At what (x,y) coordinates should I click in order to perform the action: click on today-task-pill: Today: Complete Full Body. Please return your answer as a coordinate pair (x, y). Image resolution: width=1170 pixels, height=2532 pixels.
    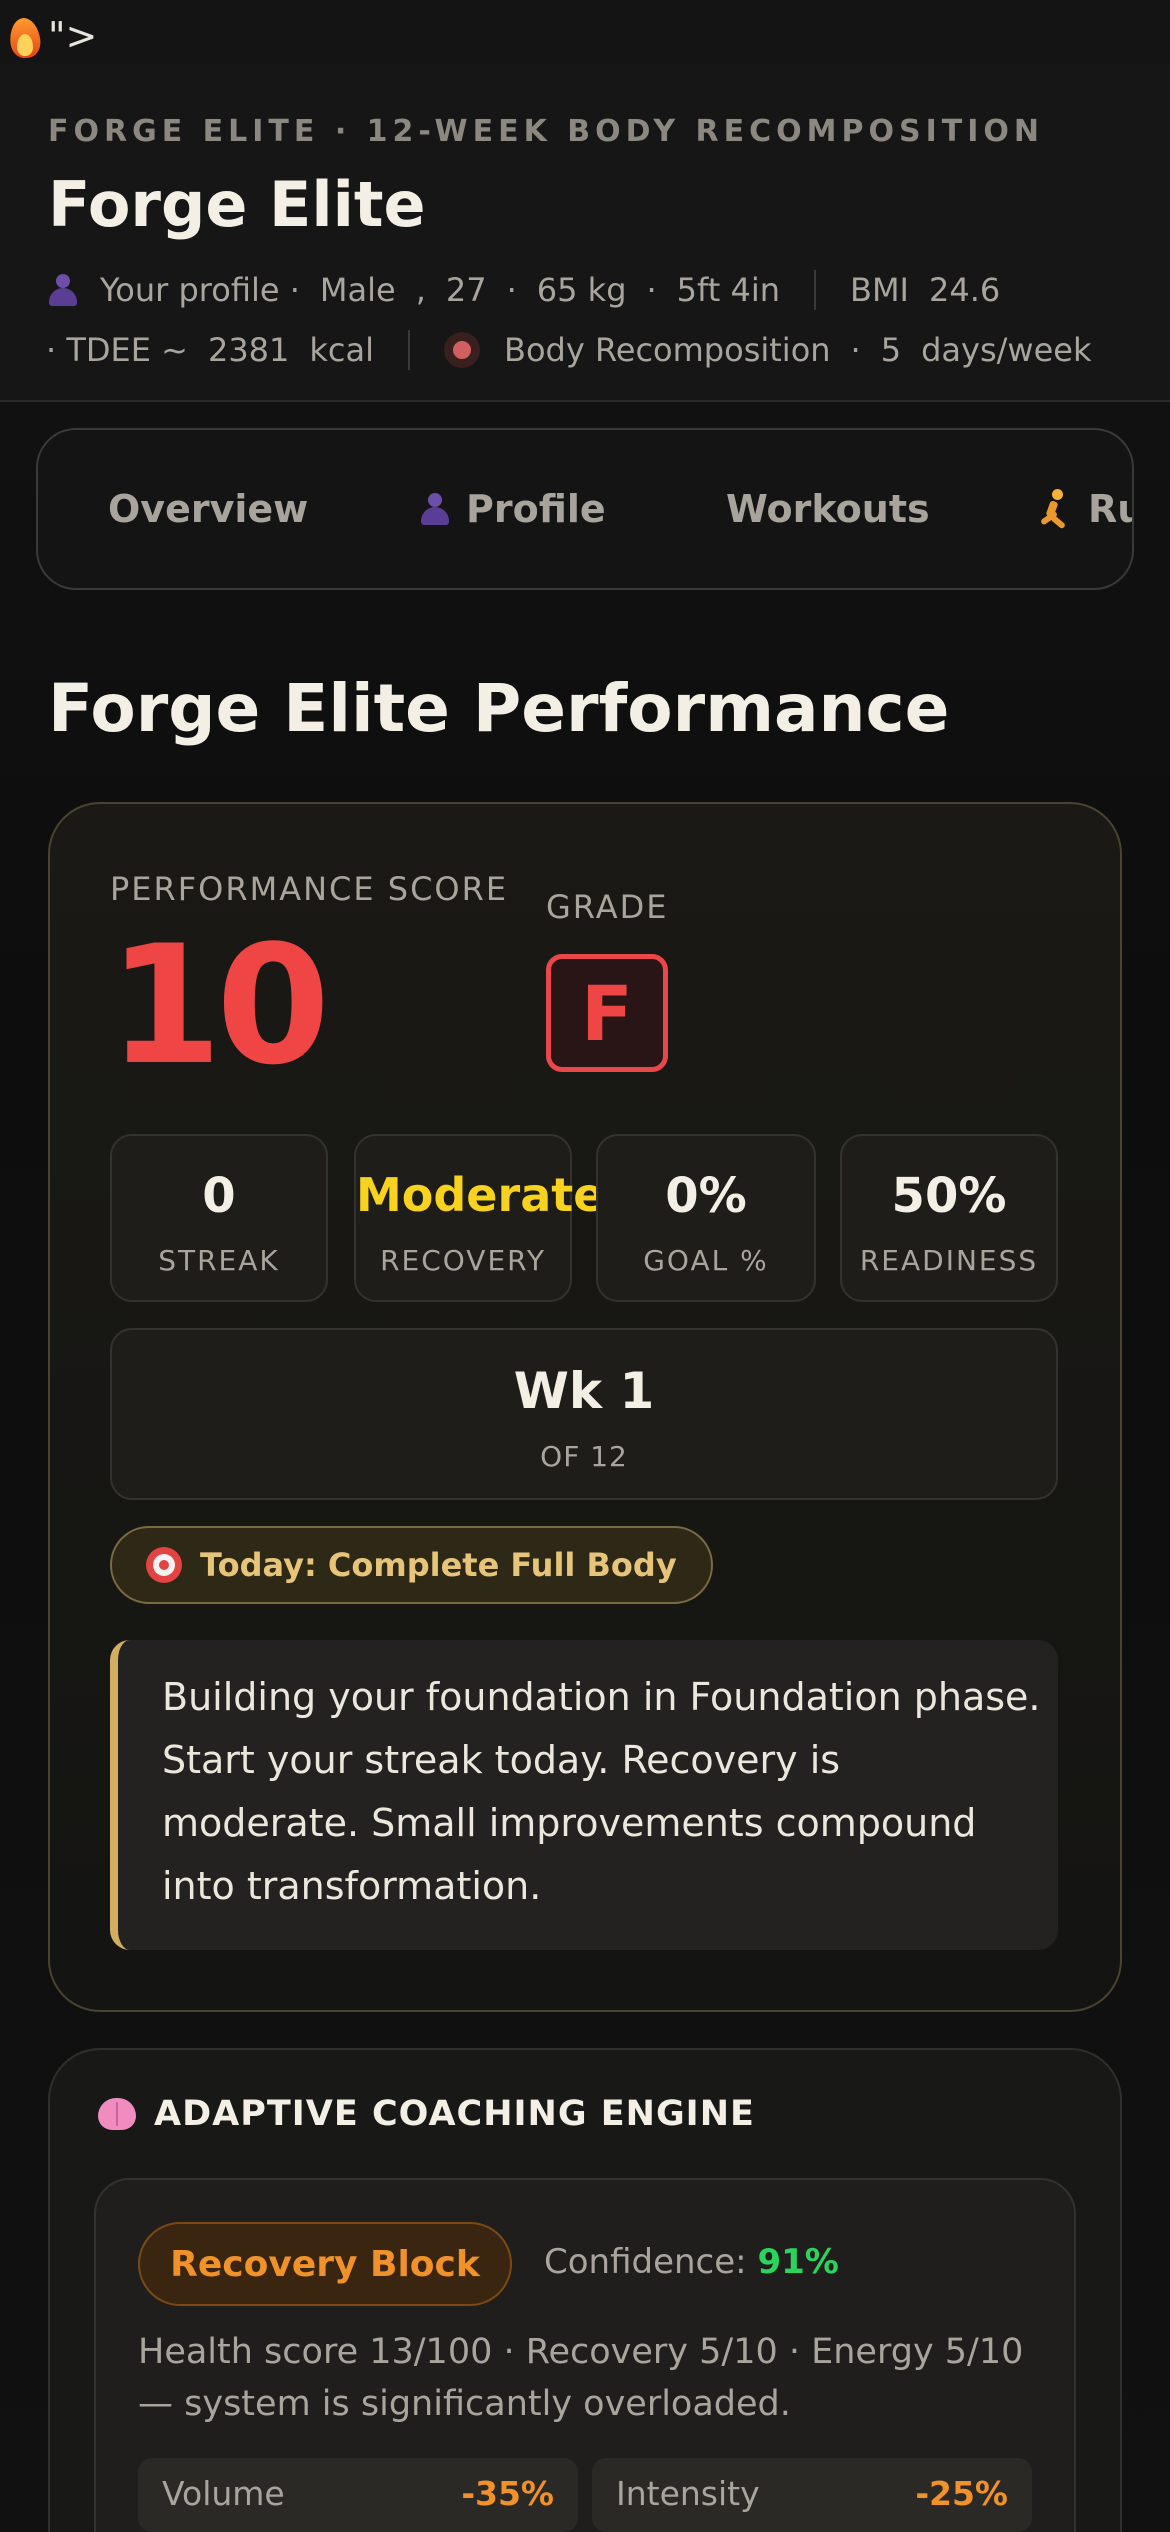
    Looking at the image, I should click on (411, 1565).